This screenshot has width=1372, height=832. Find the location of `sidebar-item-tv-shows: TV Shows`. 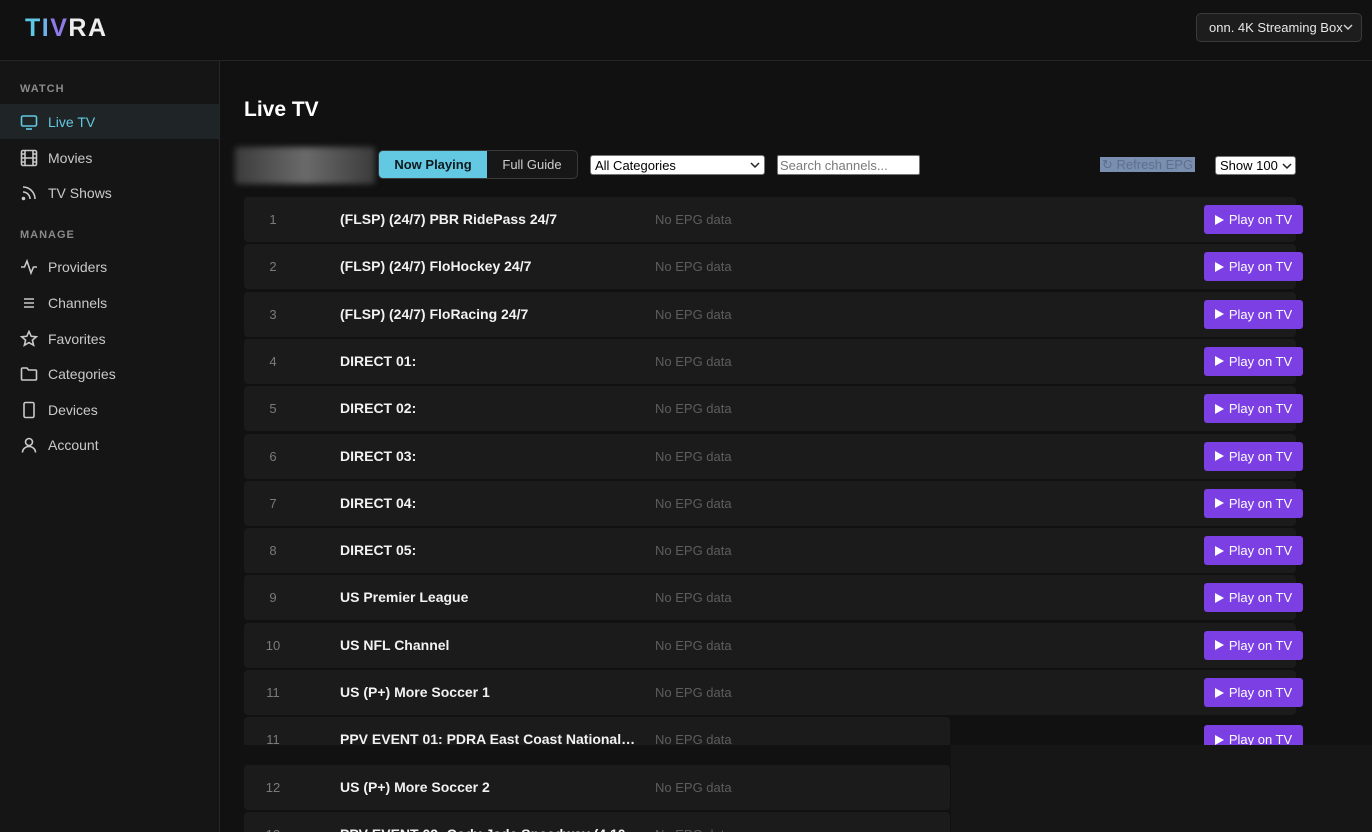

sidebar-item-tv-shows: TV Shows is located at coordinates (109, 192).